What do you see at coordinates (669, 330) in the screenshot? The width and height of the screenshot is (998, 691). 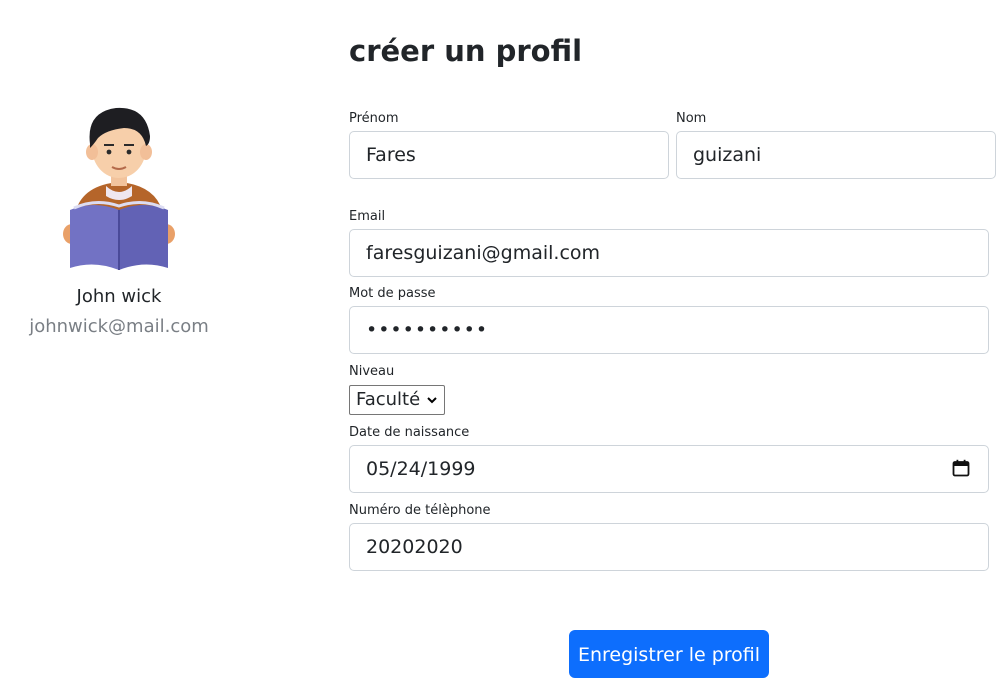 I see `password-input: ••••••••••` at bounding box center [669, 330].